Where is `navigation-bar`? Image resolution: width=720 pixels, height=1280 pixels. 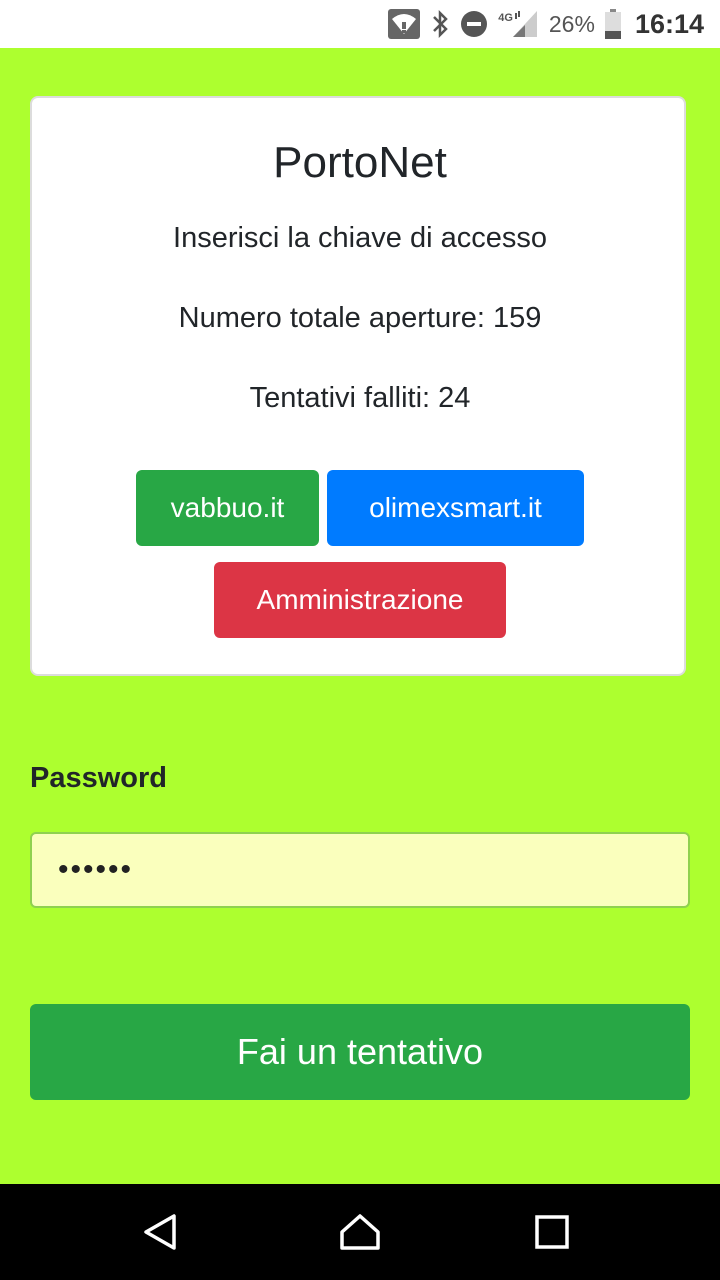
navigation-bar is located at coordinates (360, 1232).